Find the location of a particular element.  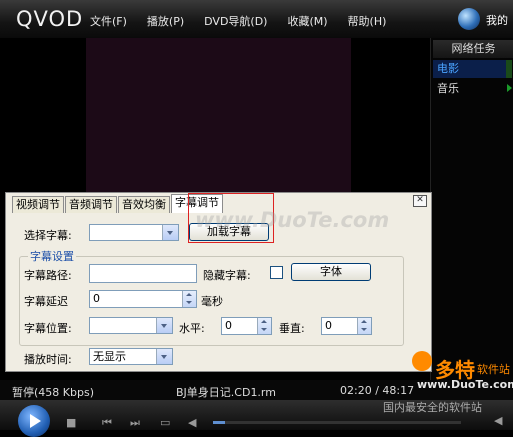

hide-subtitle-label: 隐藏字幕: is located at coordinates (227, 275).